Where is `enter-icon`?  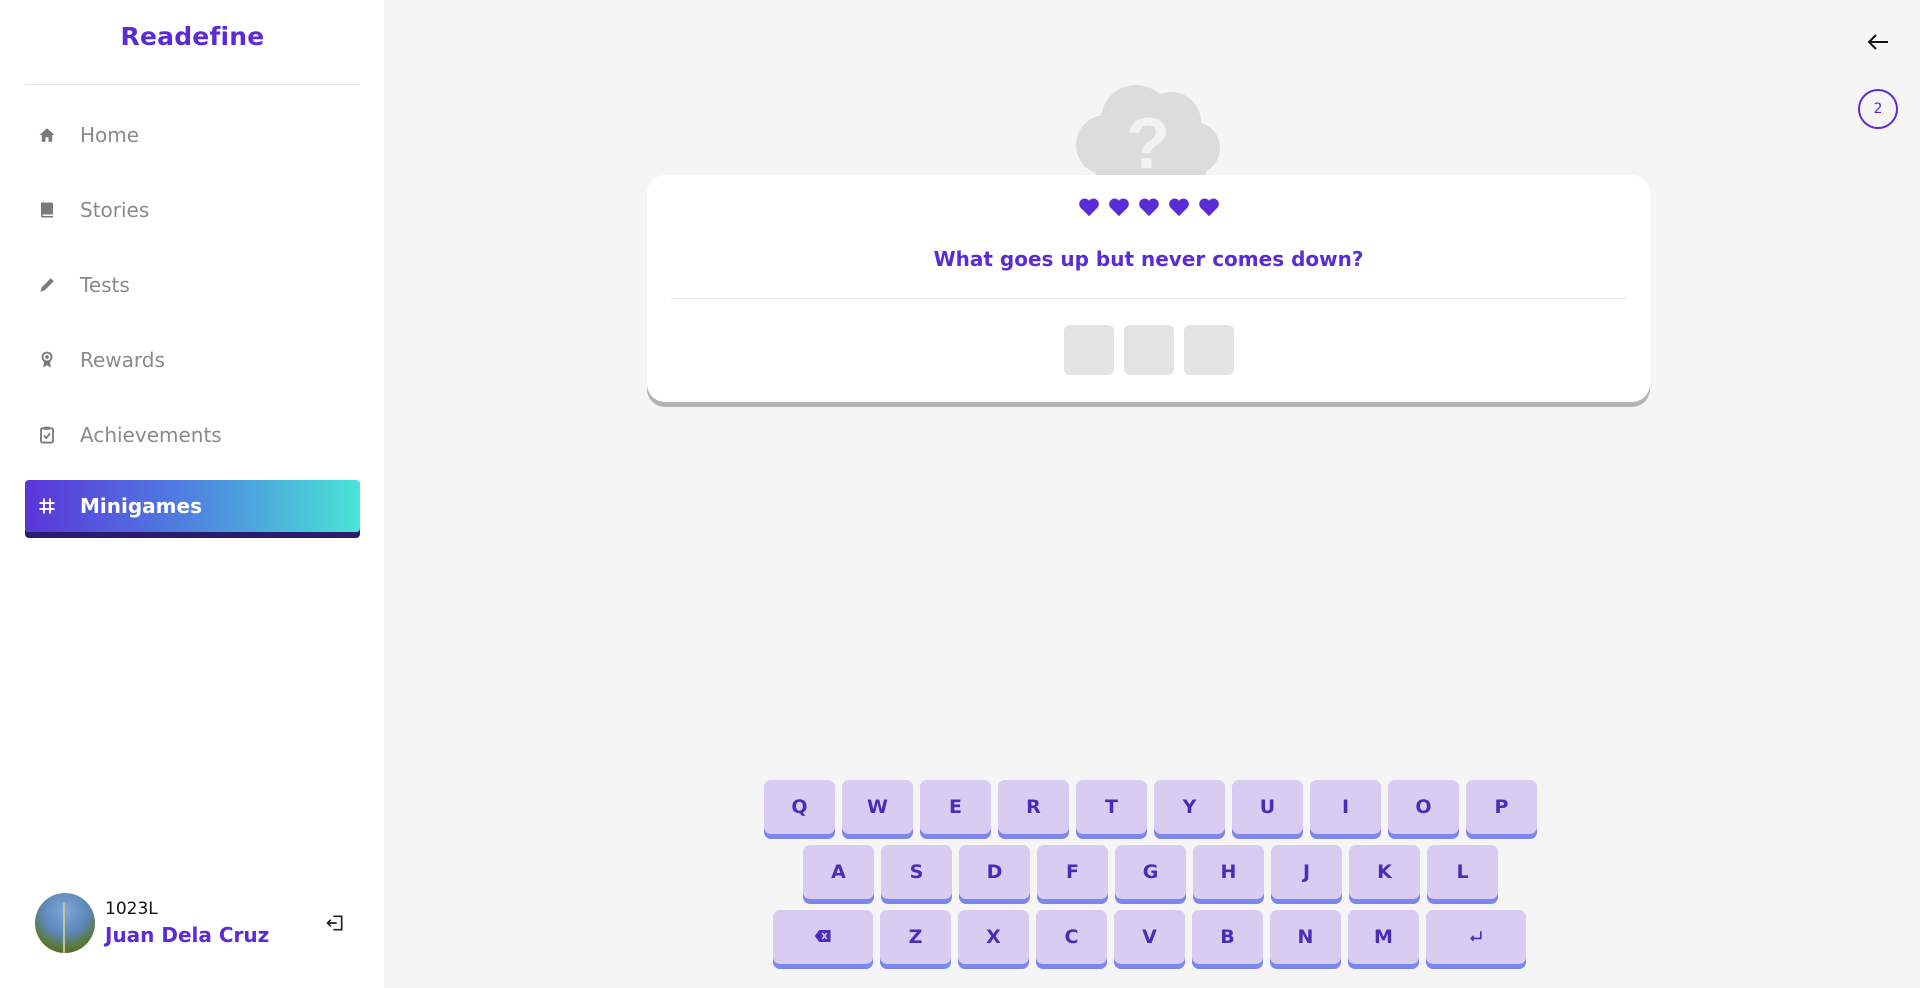 enter-icon is located at coordinates (1476, 937).